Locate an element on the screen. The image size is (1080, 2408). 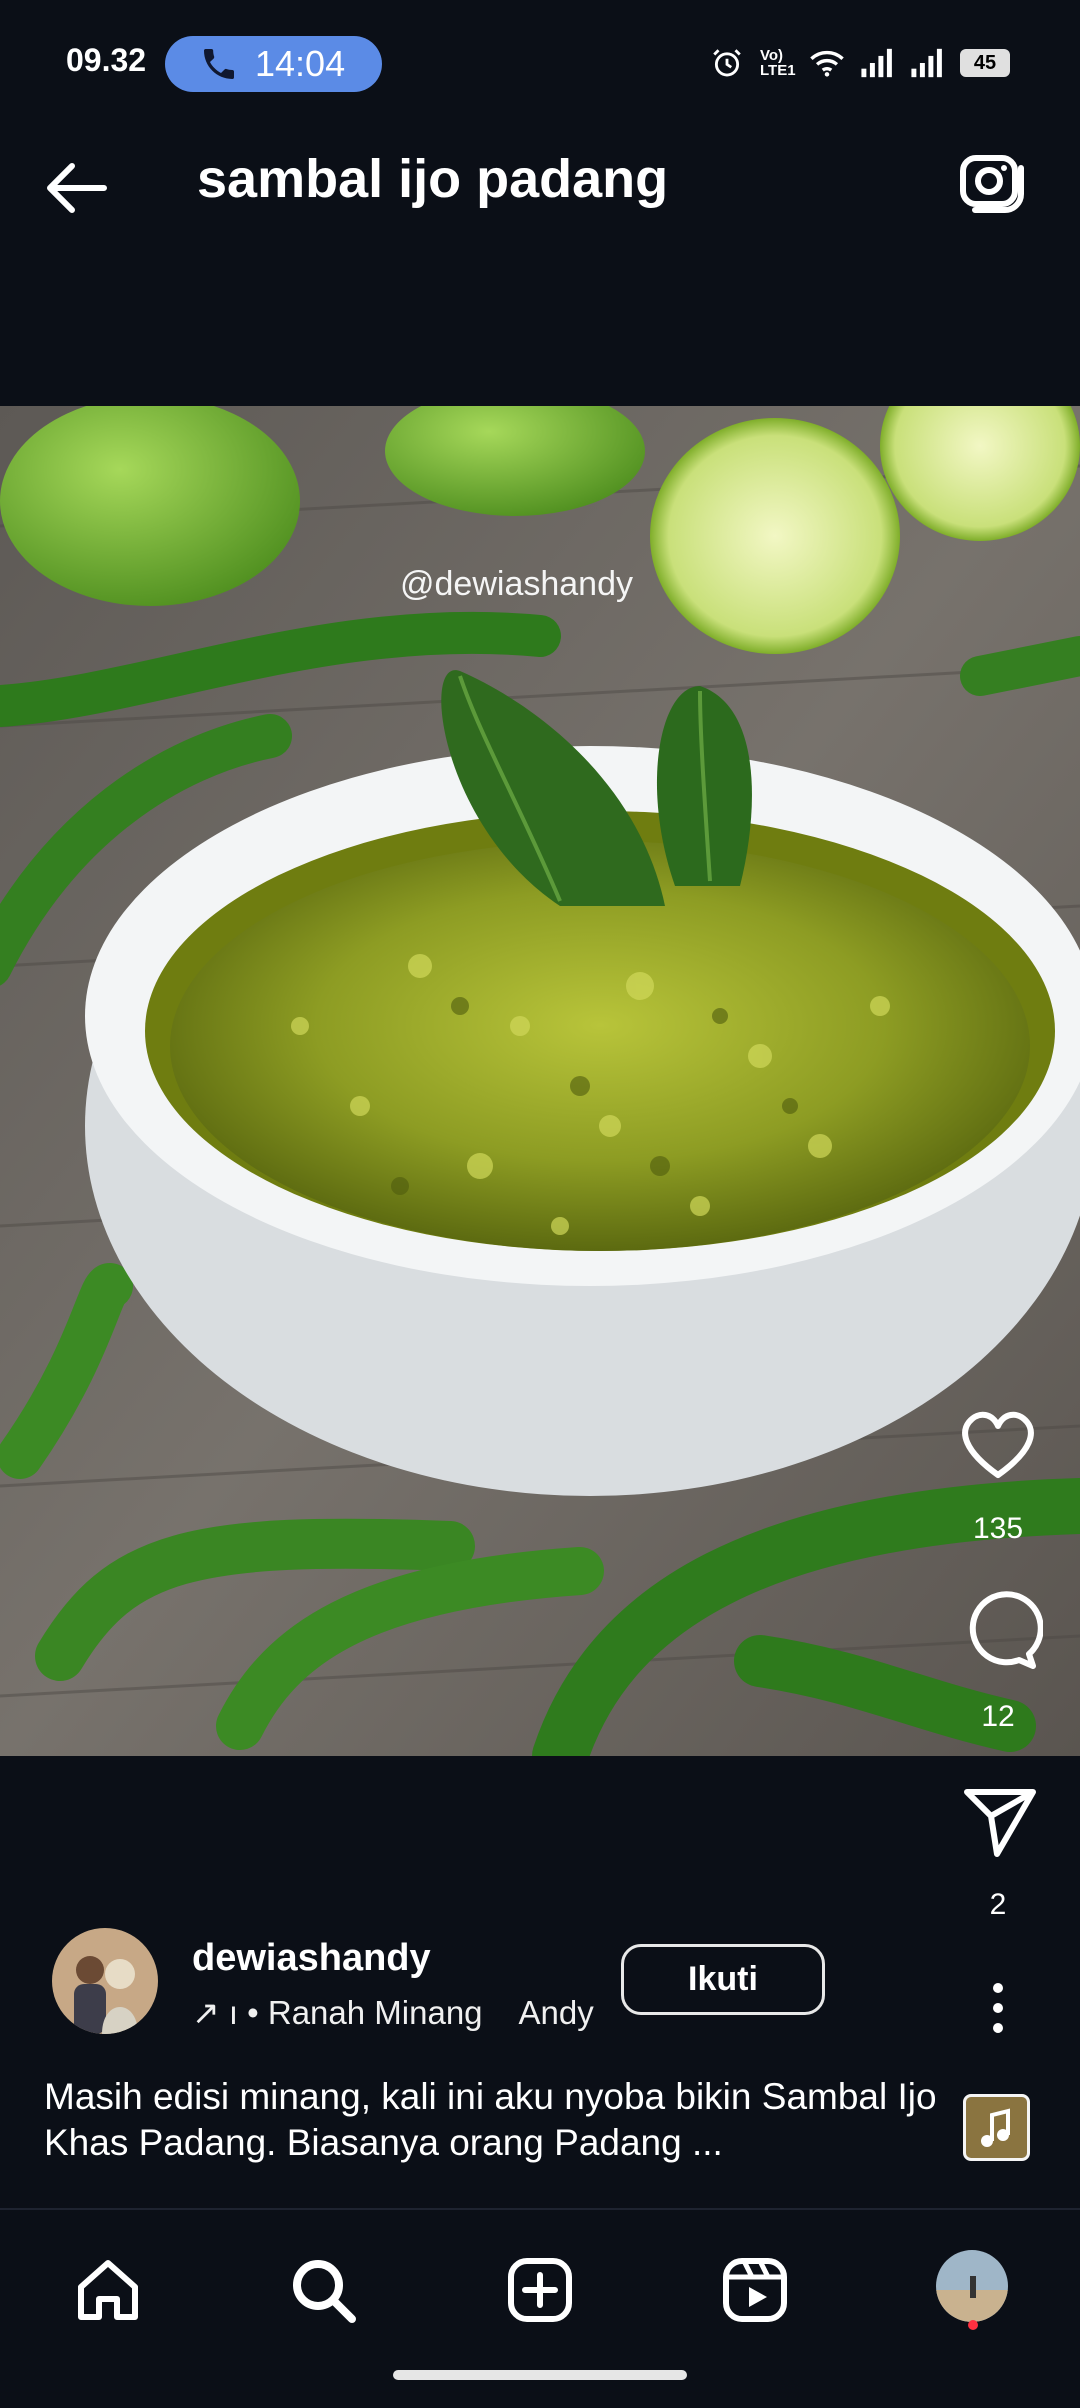
audio-info: ↗ ı • Ranah Minang Andy is located at coordinates (393, 2012).